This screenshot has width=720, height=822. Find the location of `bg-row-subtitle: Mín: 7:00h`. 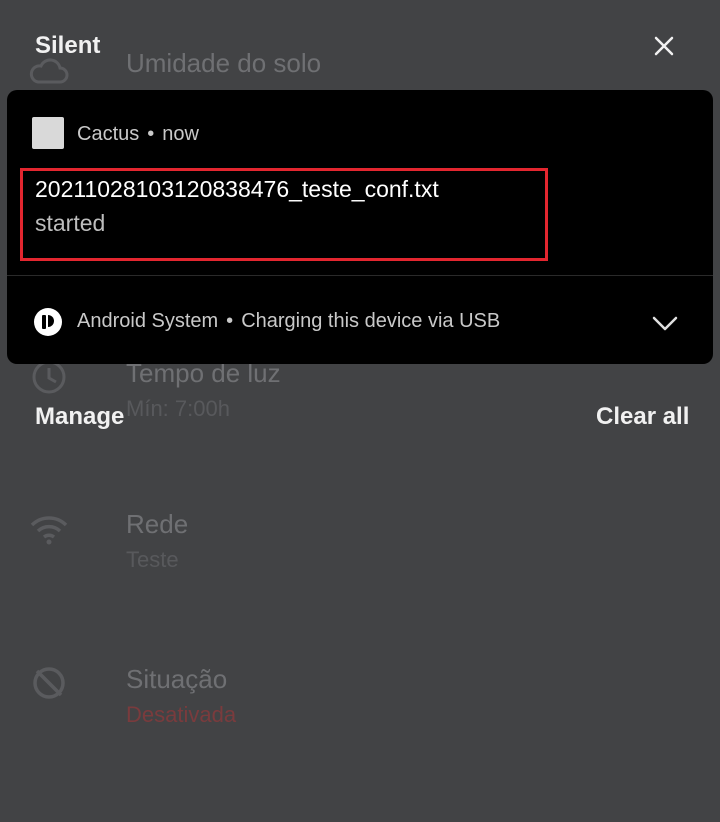

bg-row-subtitle: Mín: 7:00h is located at coordinates (178, 408).